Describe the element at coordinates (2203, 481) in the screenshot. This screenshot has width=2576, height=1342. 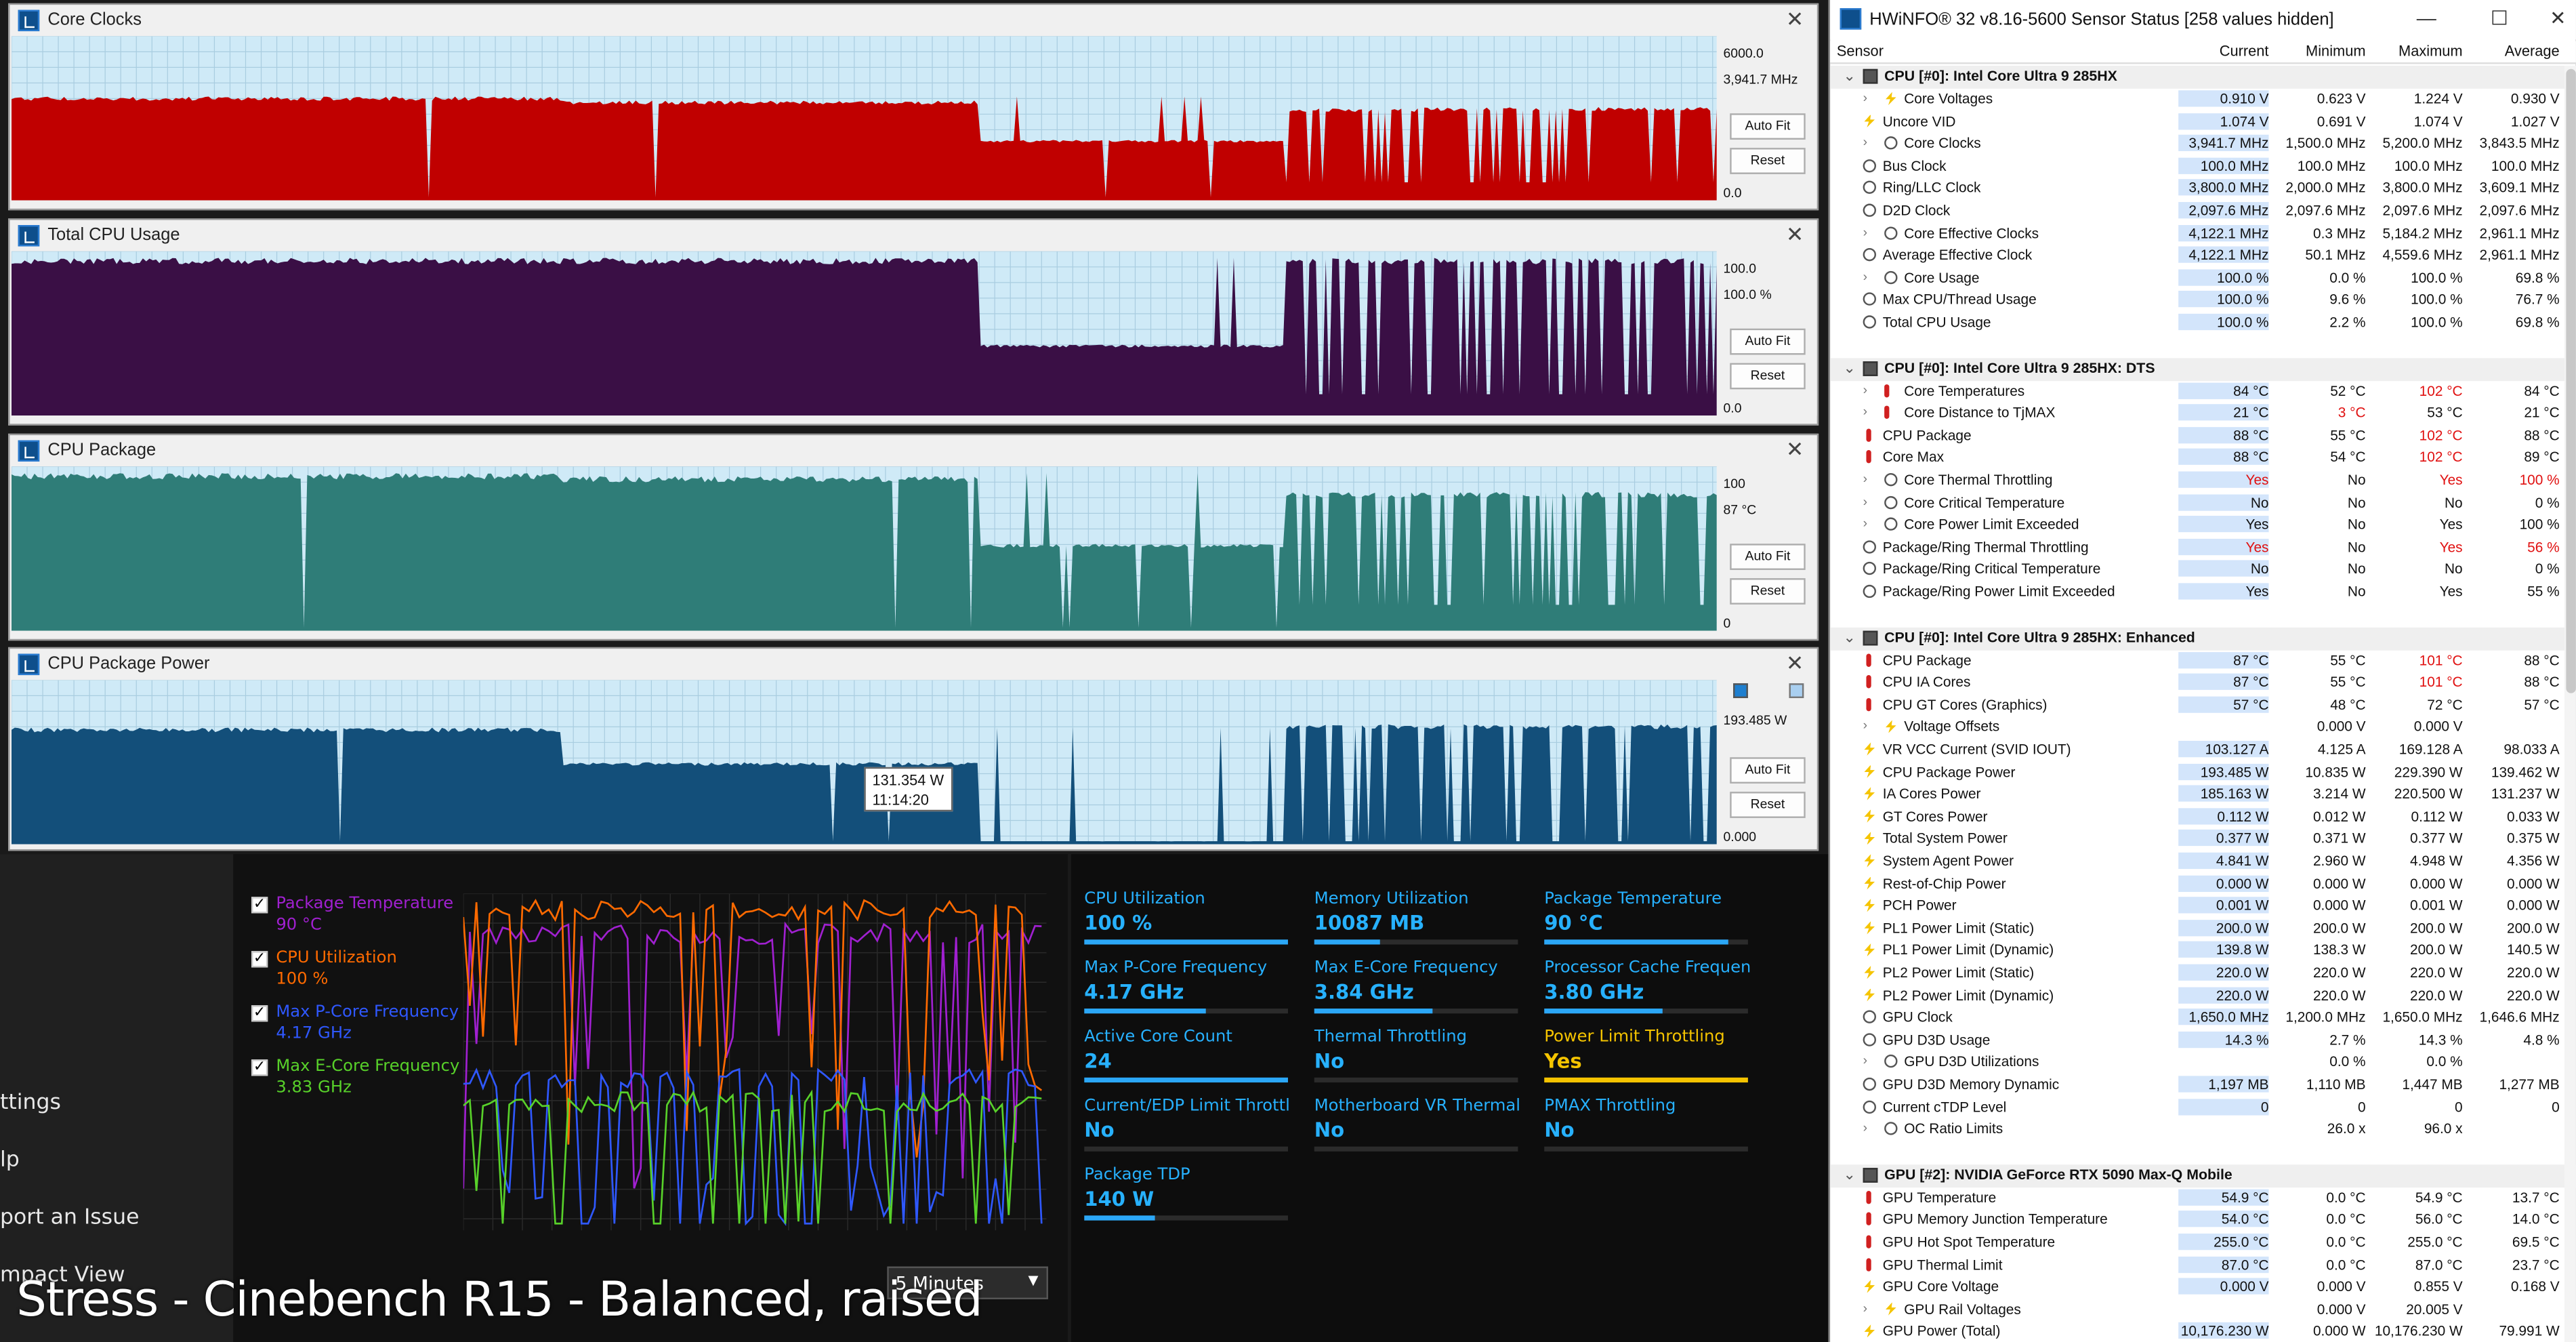
I see `sensor-row: › Core Thermal Throttling Yes No Yes 100 %` at that location.